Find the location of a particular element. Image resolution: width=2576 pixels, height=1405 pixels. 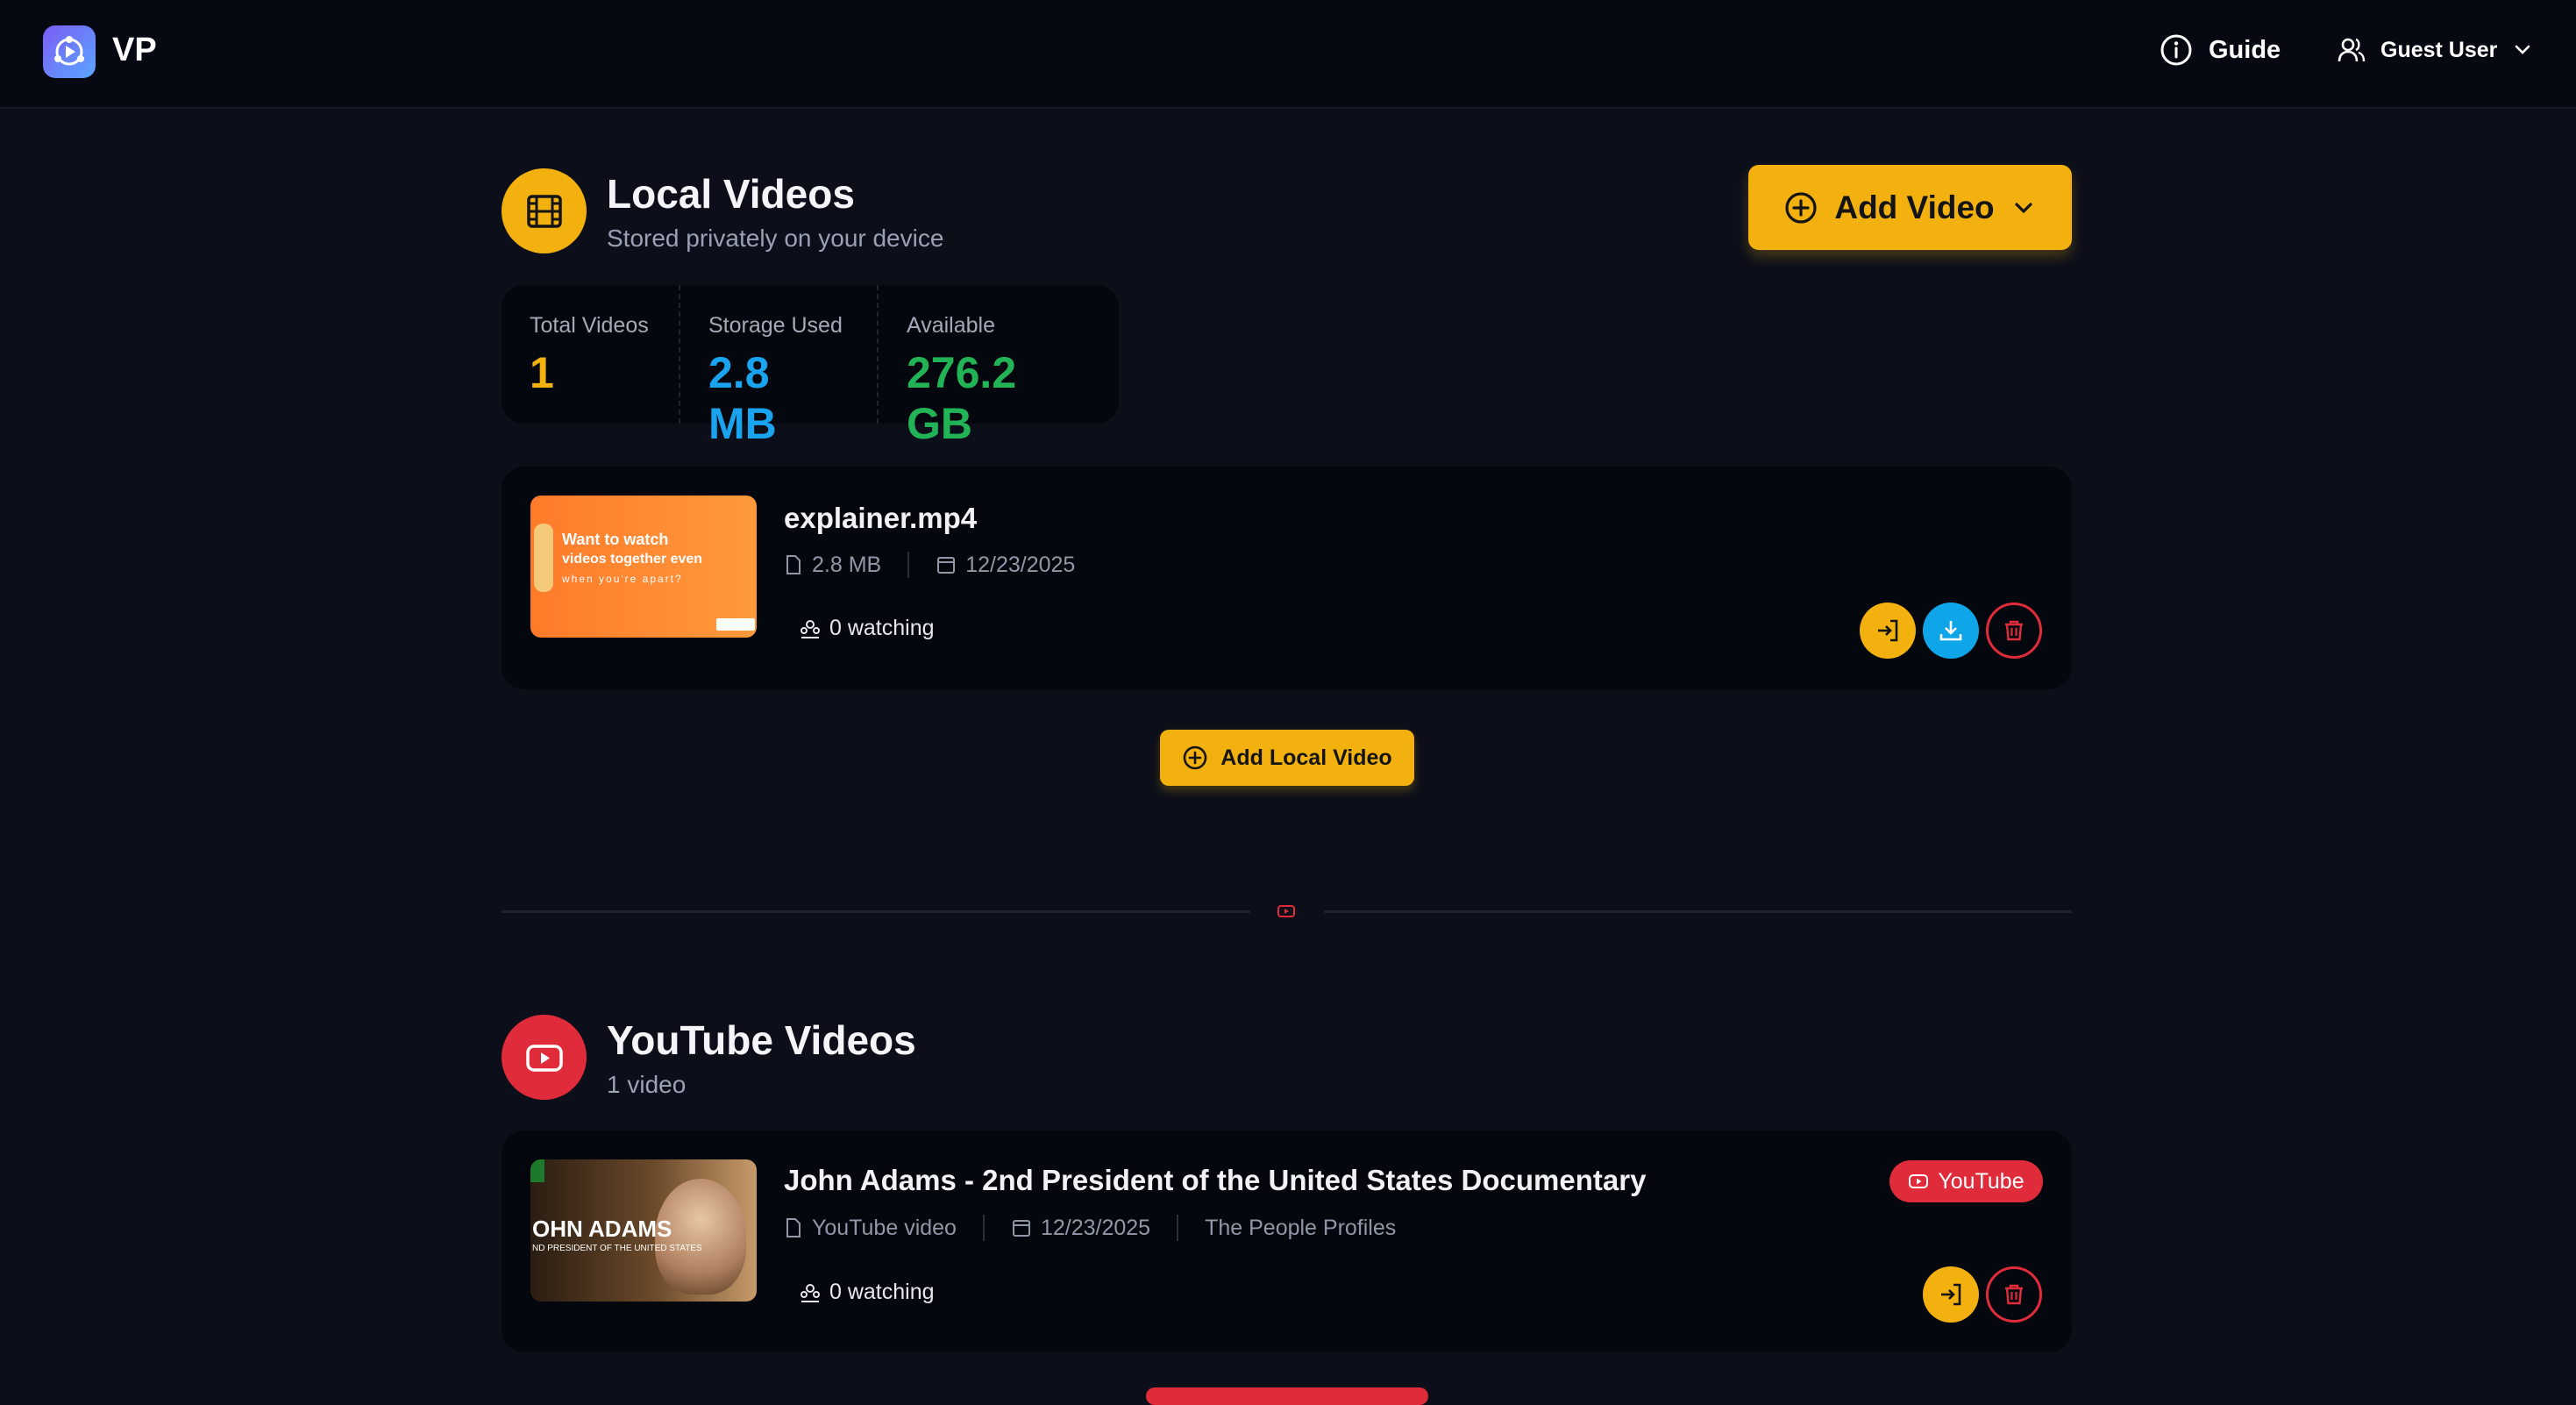

youtube-icon is located at coordinates (544, 1057).